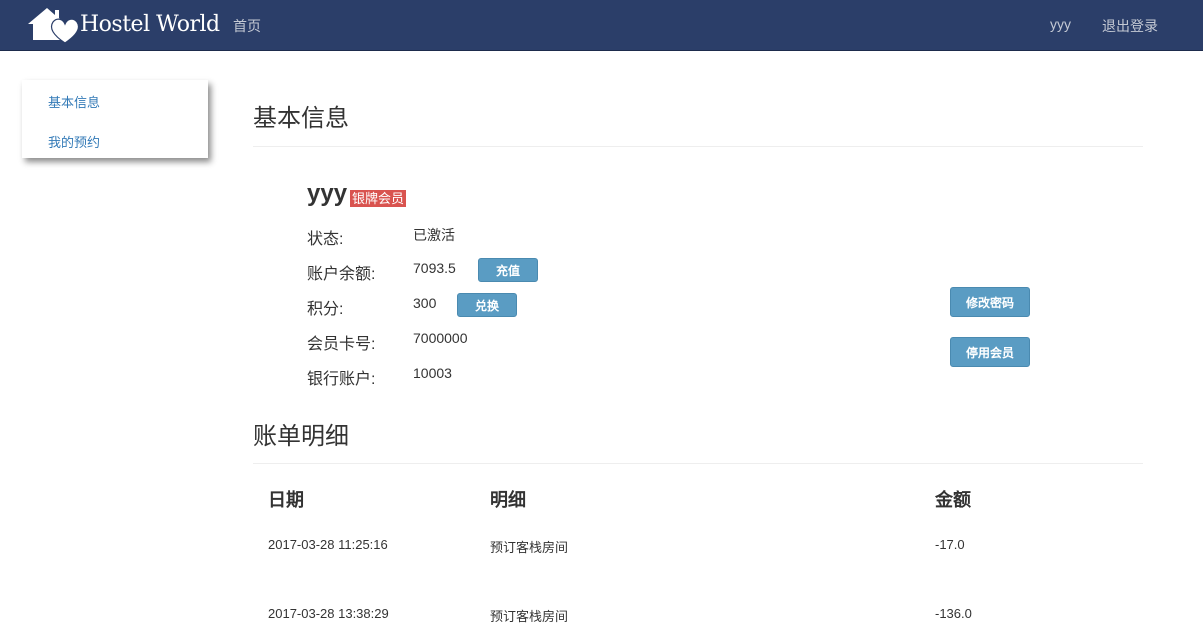 The width and height of the screenshot is (1203, 632). What do you see at coordinates (378, 198) in the screenshot?
I see `membership-badge: 银牌会员` at bounding box center [378, 198].